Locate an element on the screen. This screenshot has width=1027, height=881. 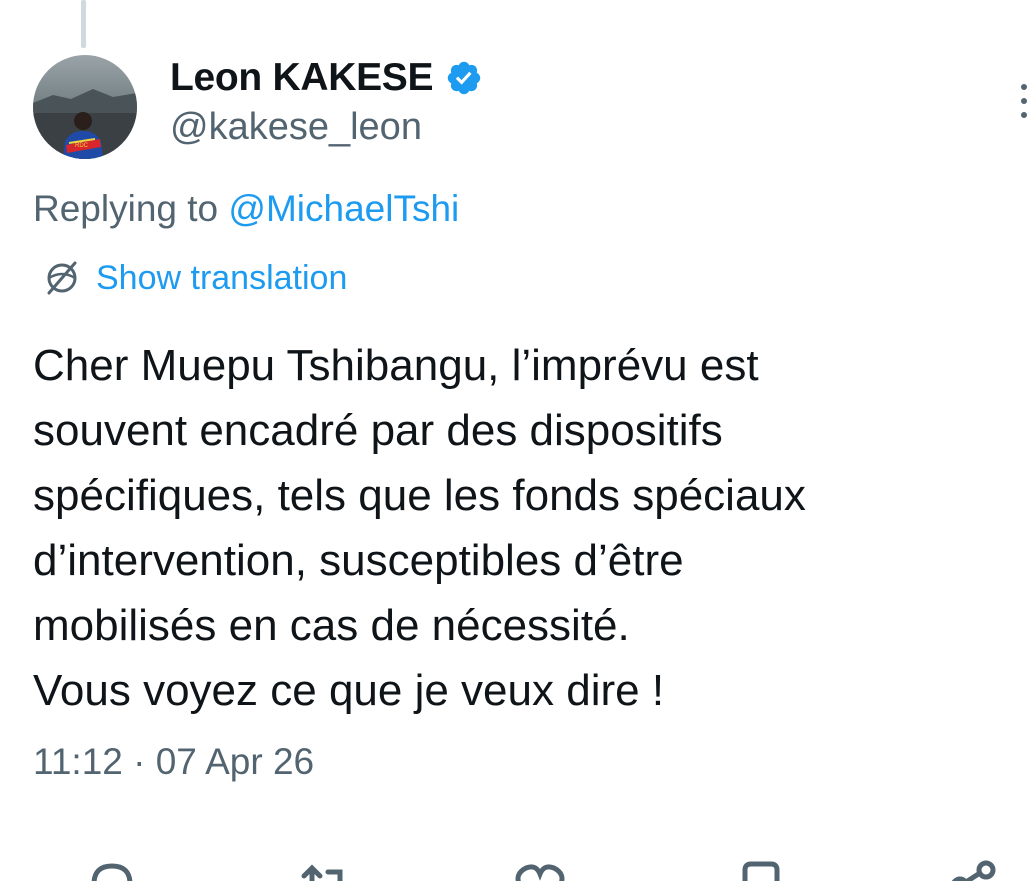
author-name-row: Leon KAKESE is located at coordinates (326, 78).